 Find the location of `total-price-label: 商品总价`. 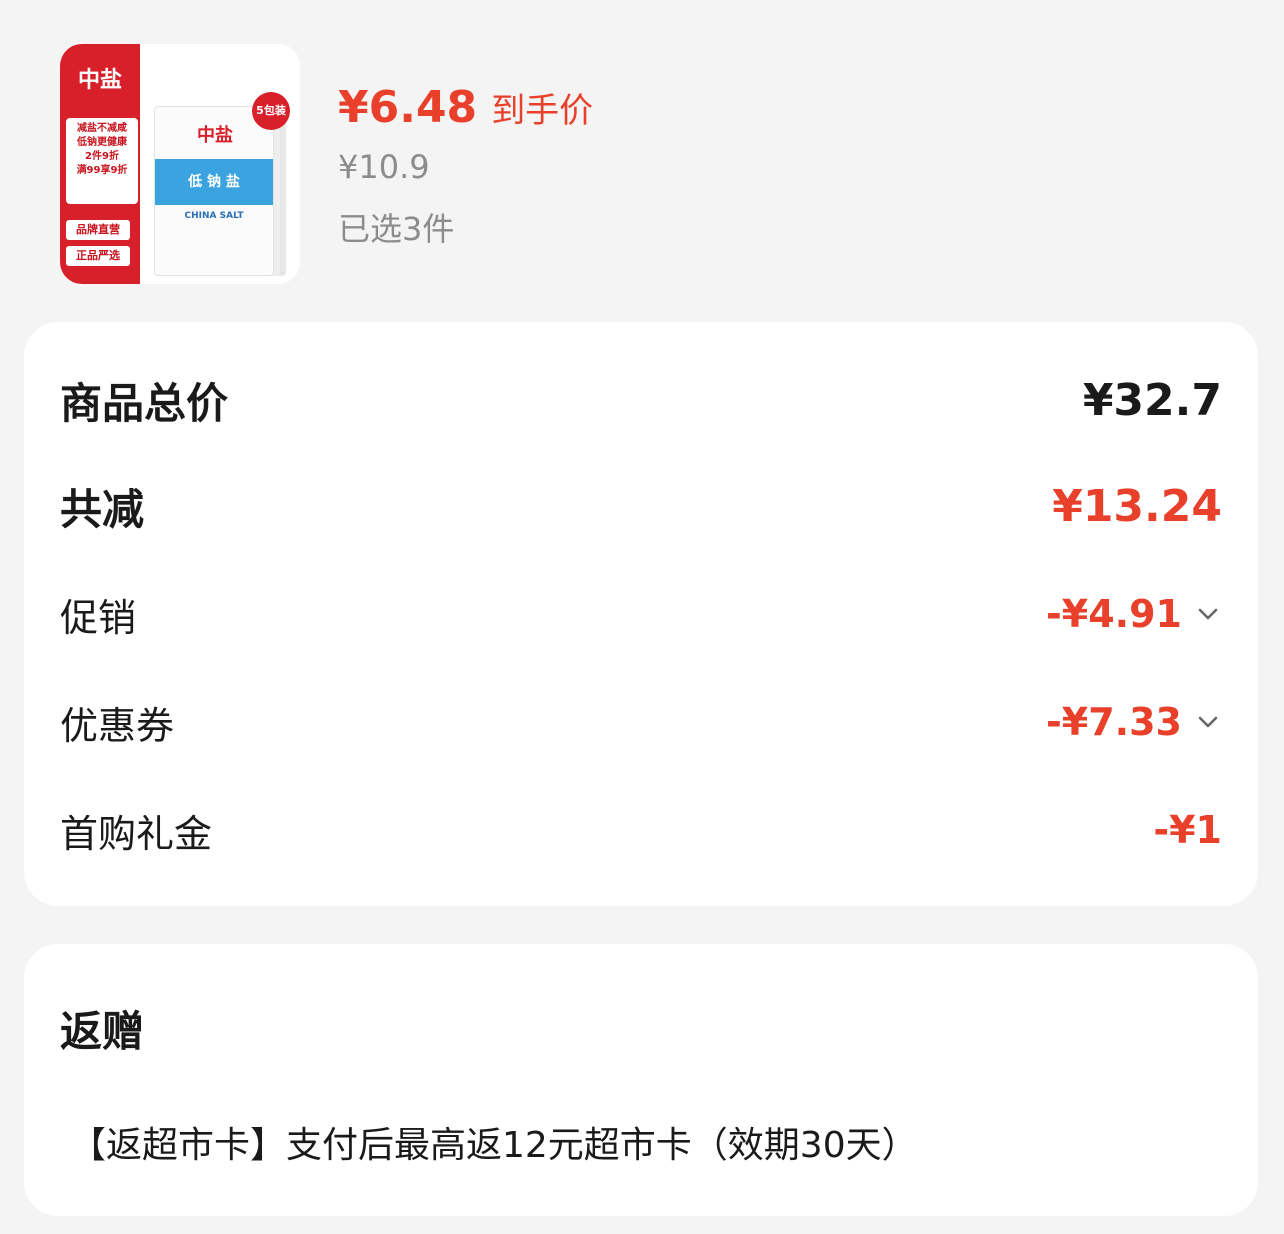

total-price-label: 商品总价 is located at coordinates (144, 403).